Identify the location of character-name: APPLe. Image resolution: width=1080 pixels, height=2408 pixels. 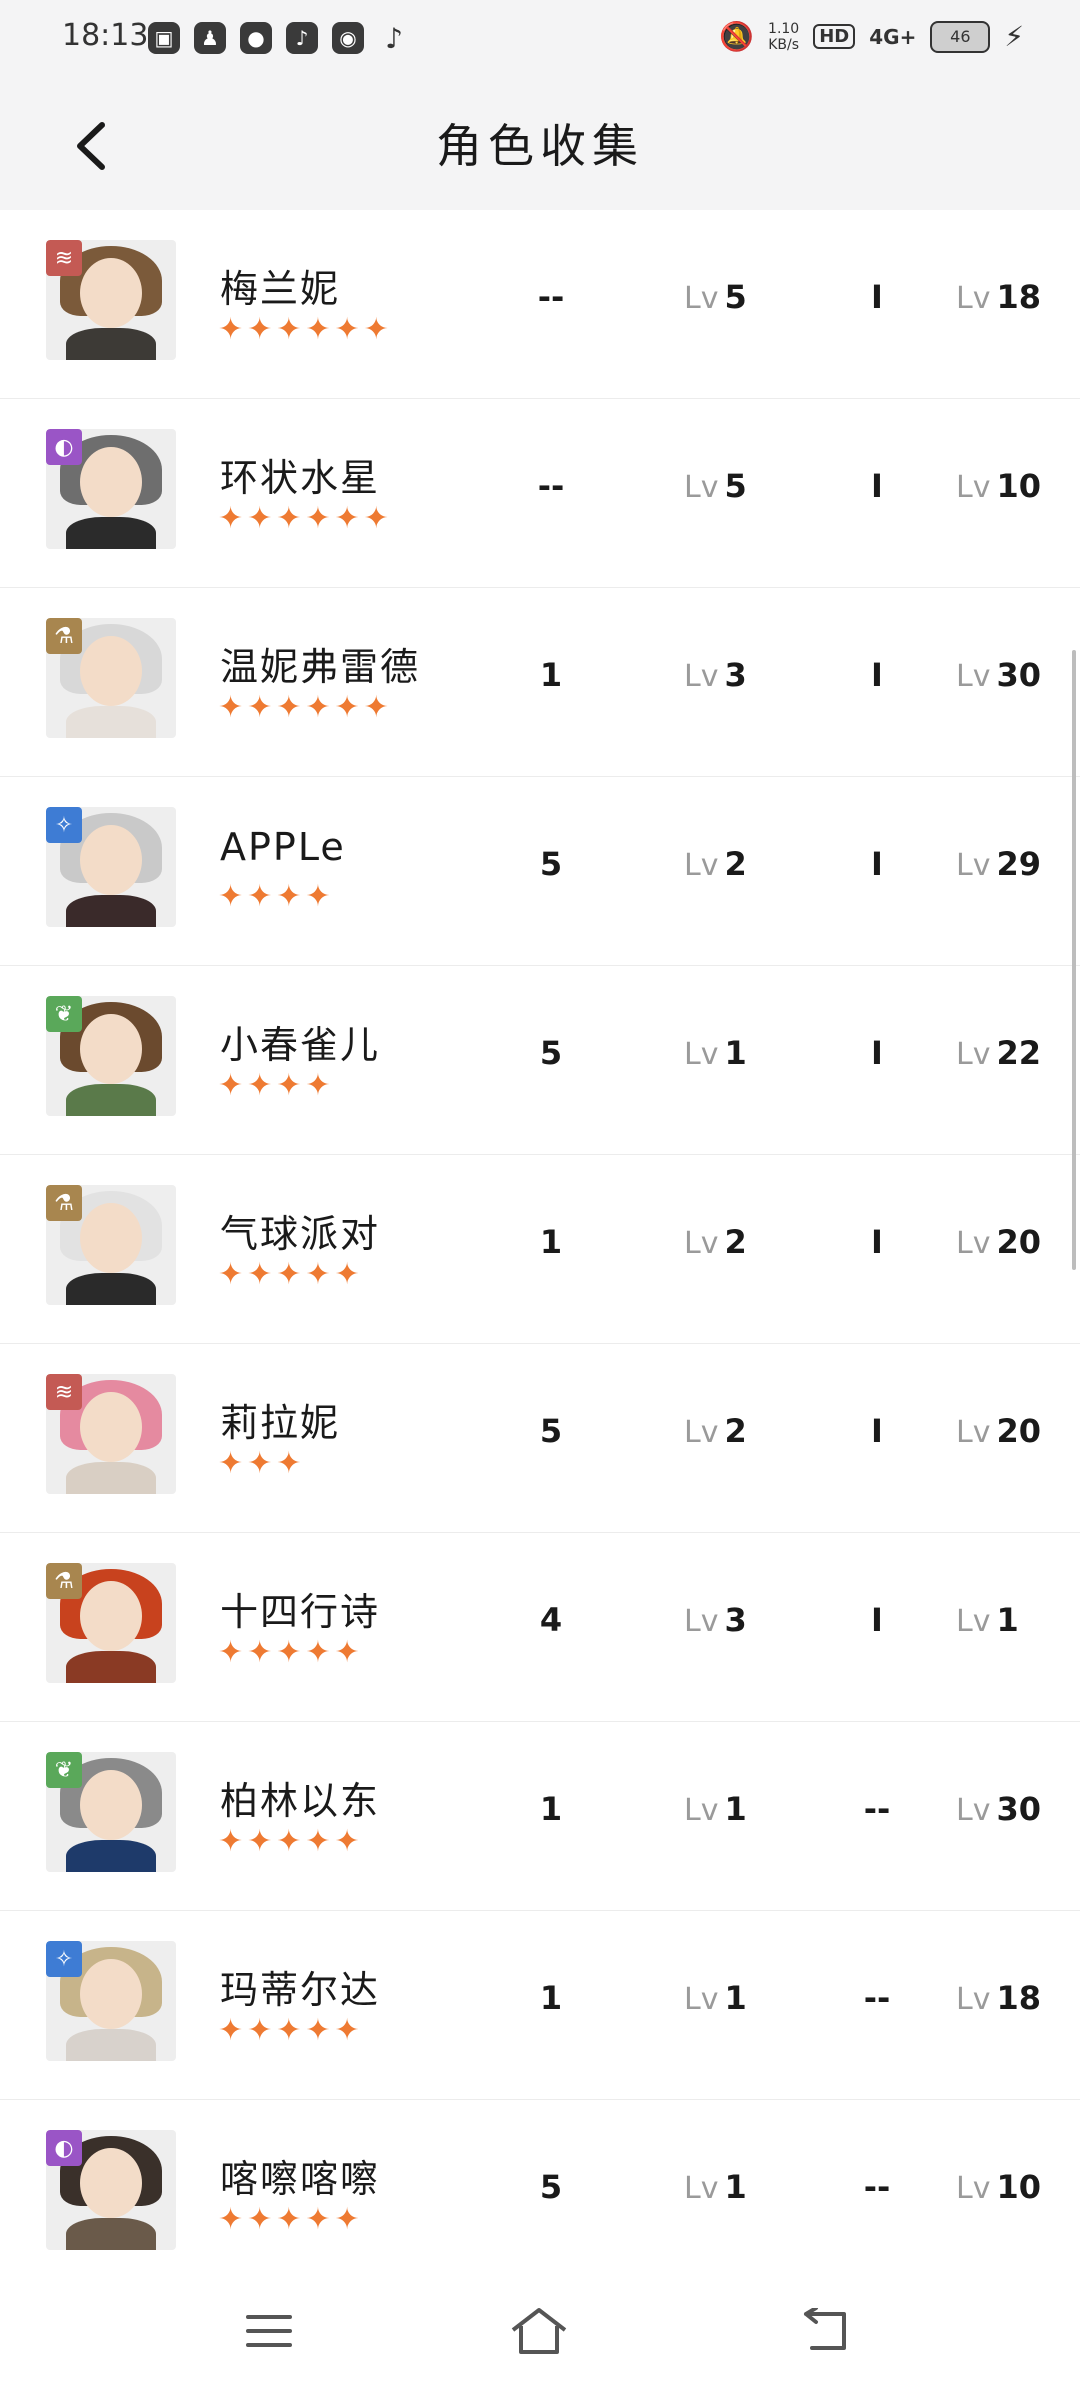
(283, 847).